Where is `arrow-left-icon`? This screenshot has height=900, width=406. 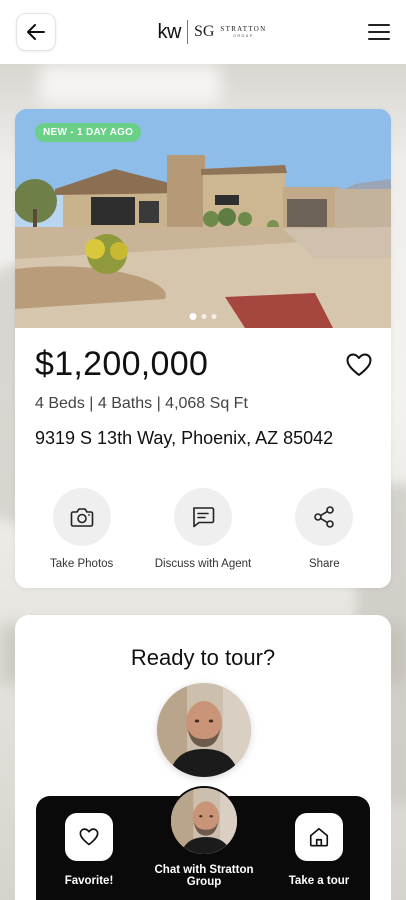
arrow-left-icon is located at coordinates (36, 32).